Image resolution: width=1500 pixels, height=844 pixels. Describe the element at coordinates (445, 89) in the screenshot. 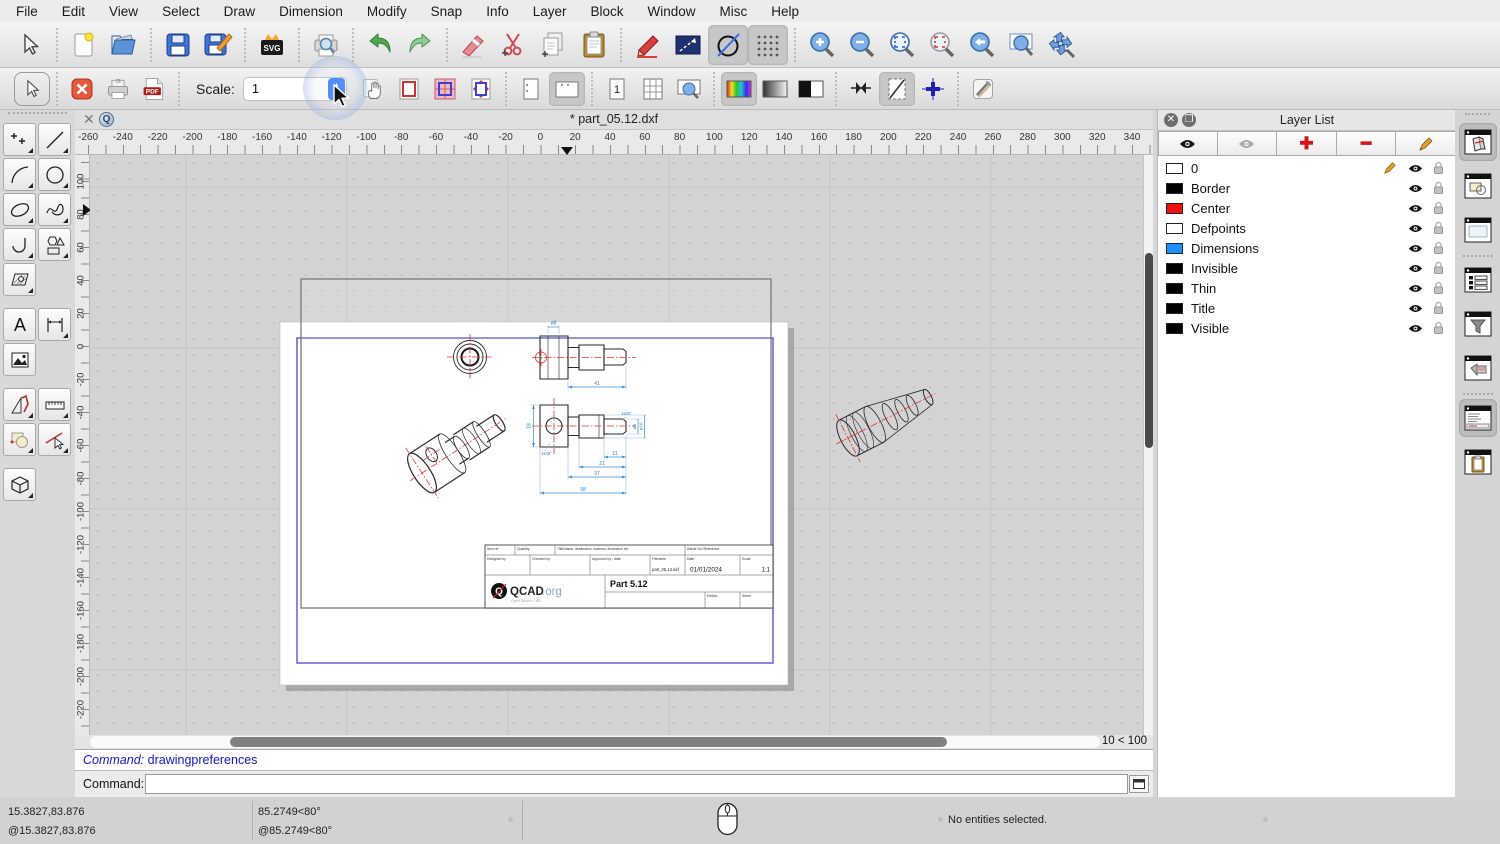

I see `multi-page-borders-button` at that location.